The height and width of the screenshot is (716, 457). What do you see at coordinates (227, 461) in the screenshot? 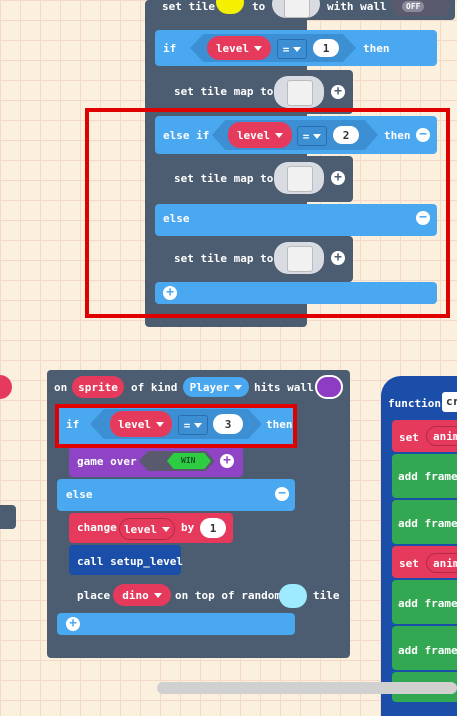
I see `add-icon-4: +` at bounding box center [227, 461].